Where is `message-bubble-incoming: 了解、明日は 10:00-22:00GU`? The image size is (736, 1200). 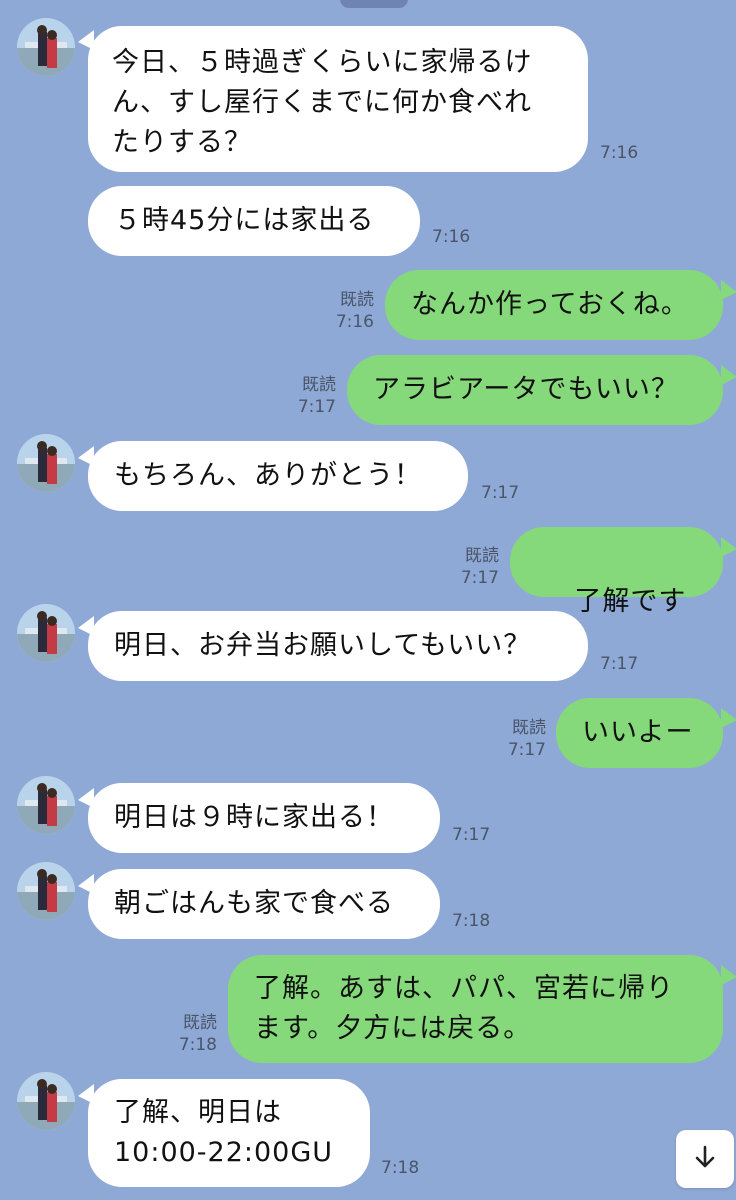
message-bubble-incoming: 了解、明日は 10:00-22:00GU is located at coordinates (229, 1133).